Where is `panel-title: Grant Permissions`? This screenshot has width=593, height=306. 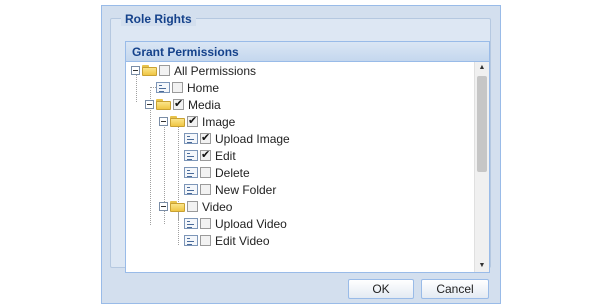 panel-title: Grant Permissions is located at coordinates (307, 52).